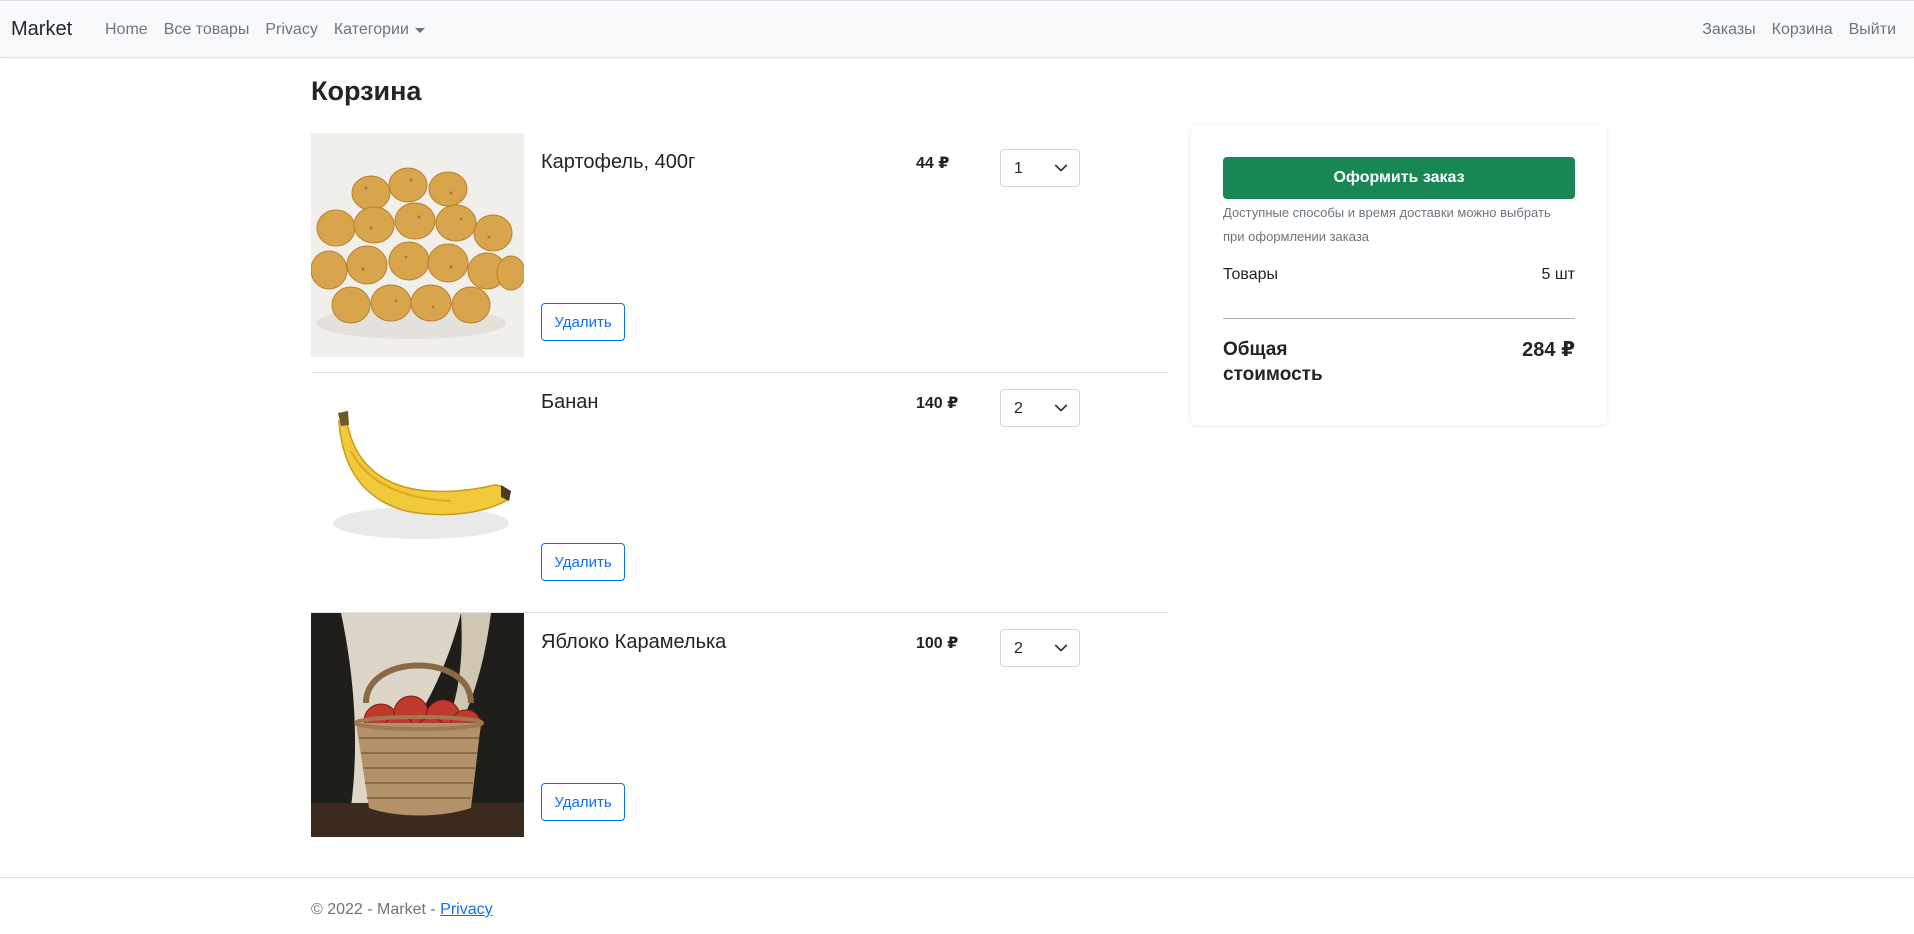 The width and height of the screenshot is (1914, 934). I want to click on item-price: 44 ₽, so click(933, 163).